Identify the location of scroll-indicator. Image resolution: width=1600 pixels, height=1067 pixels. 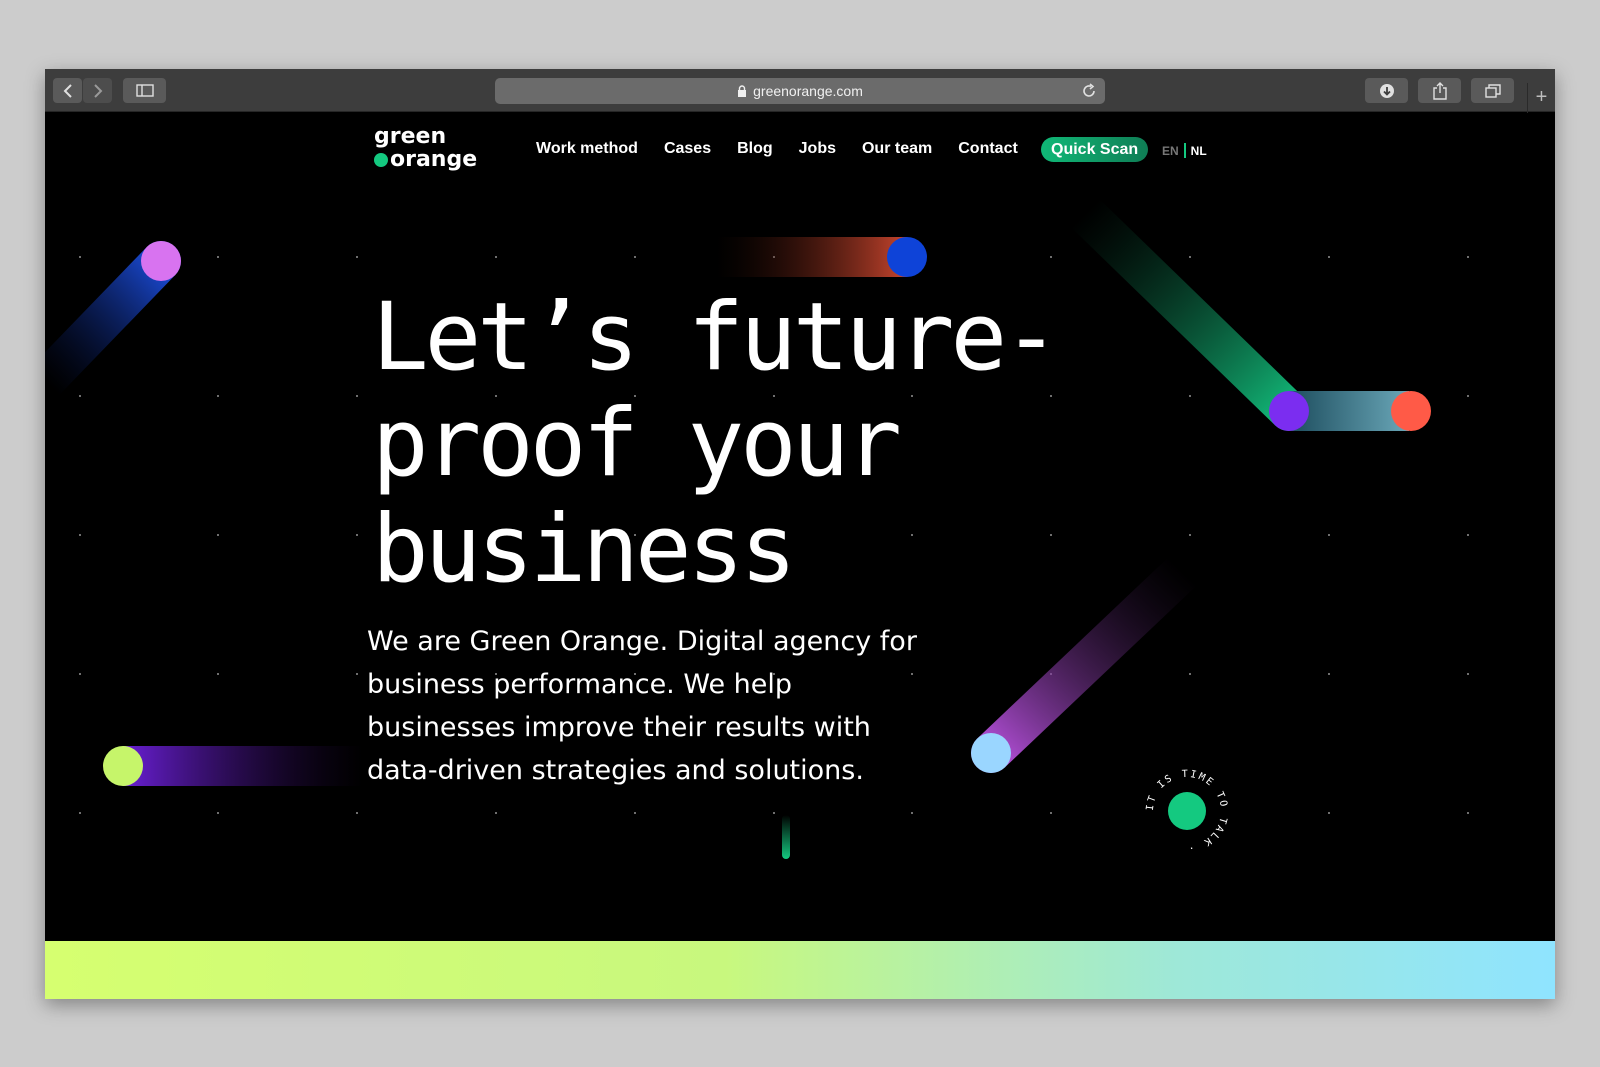
(786, 837).